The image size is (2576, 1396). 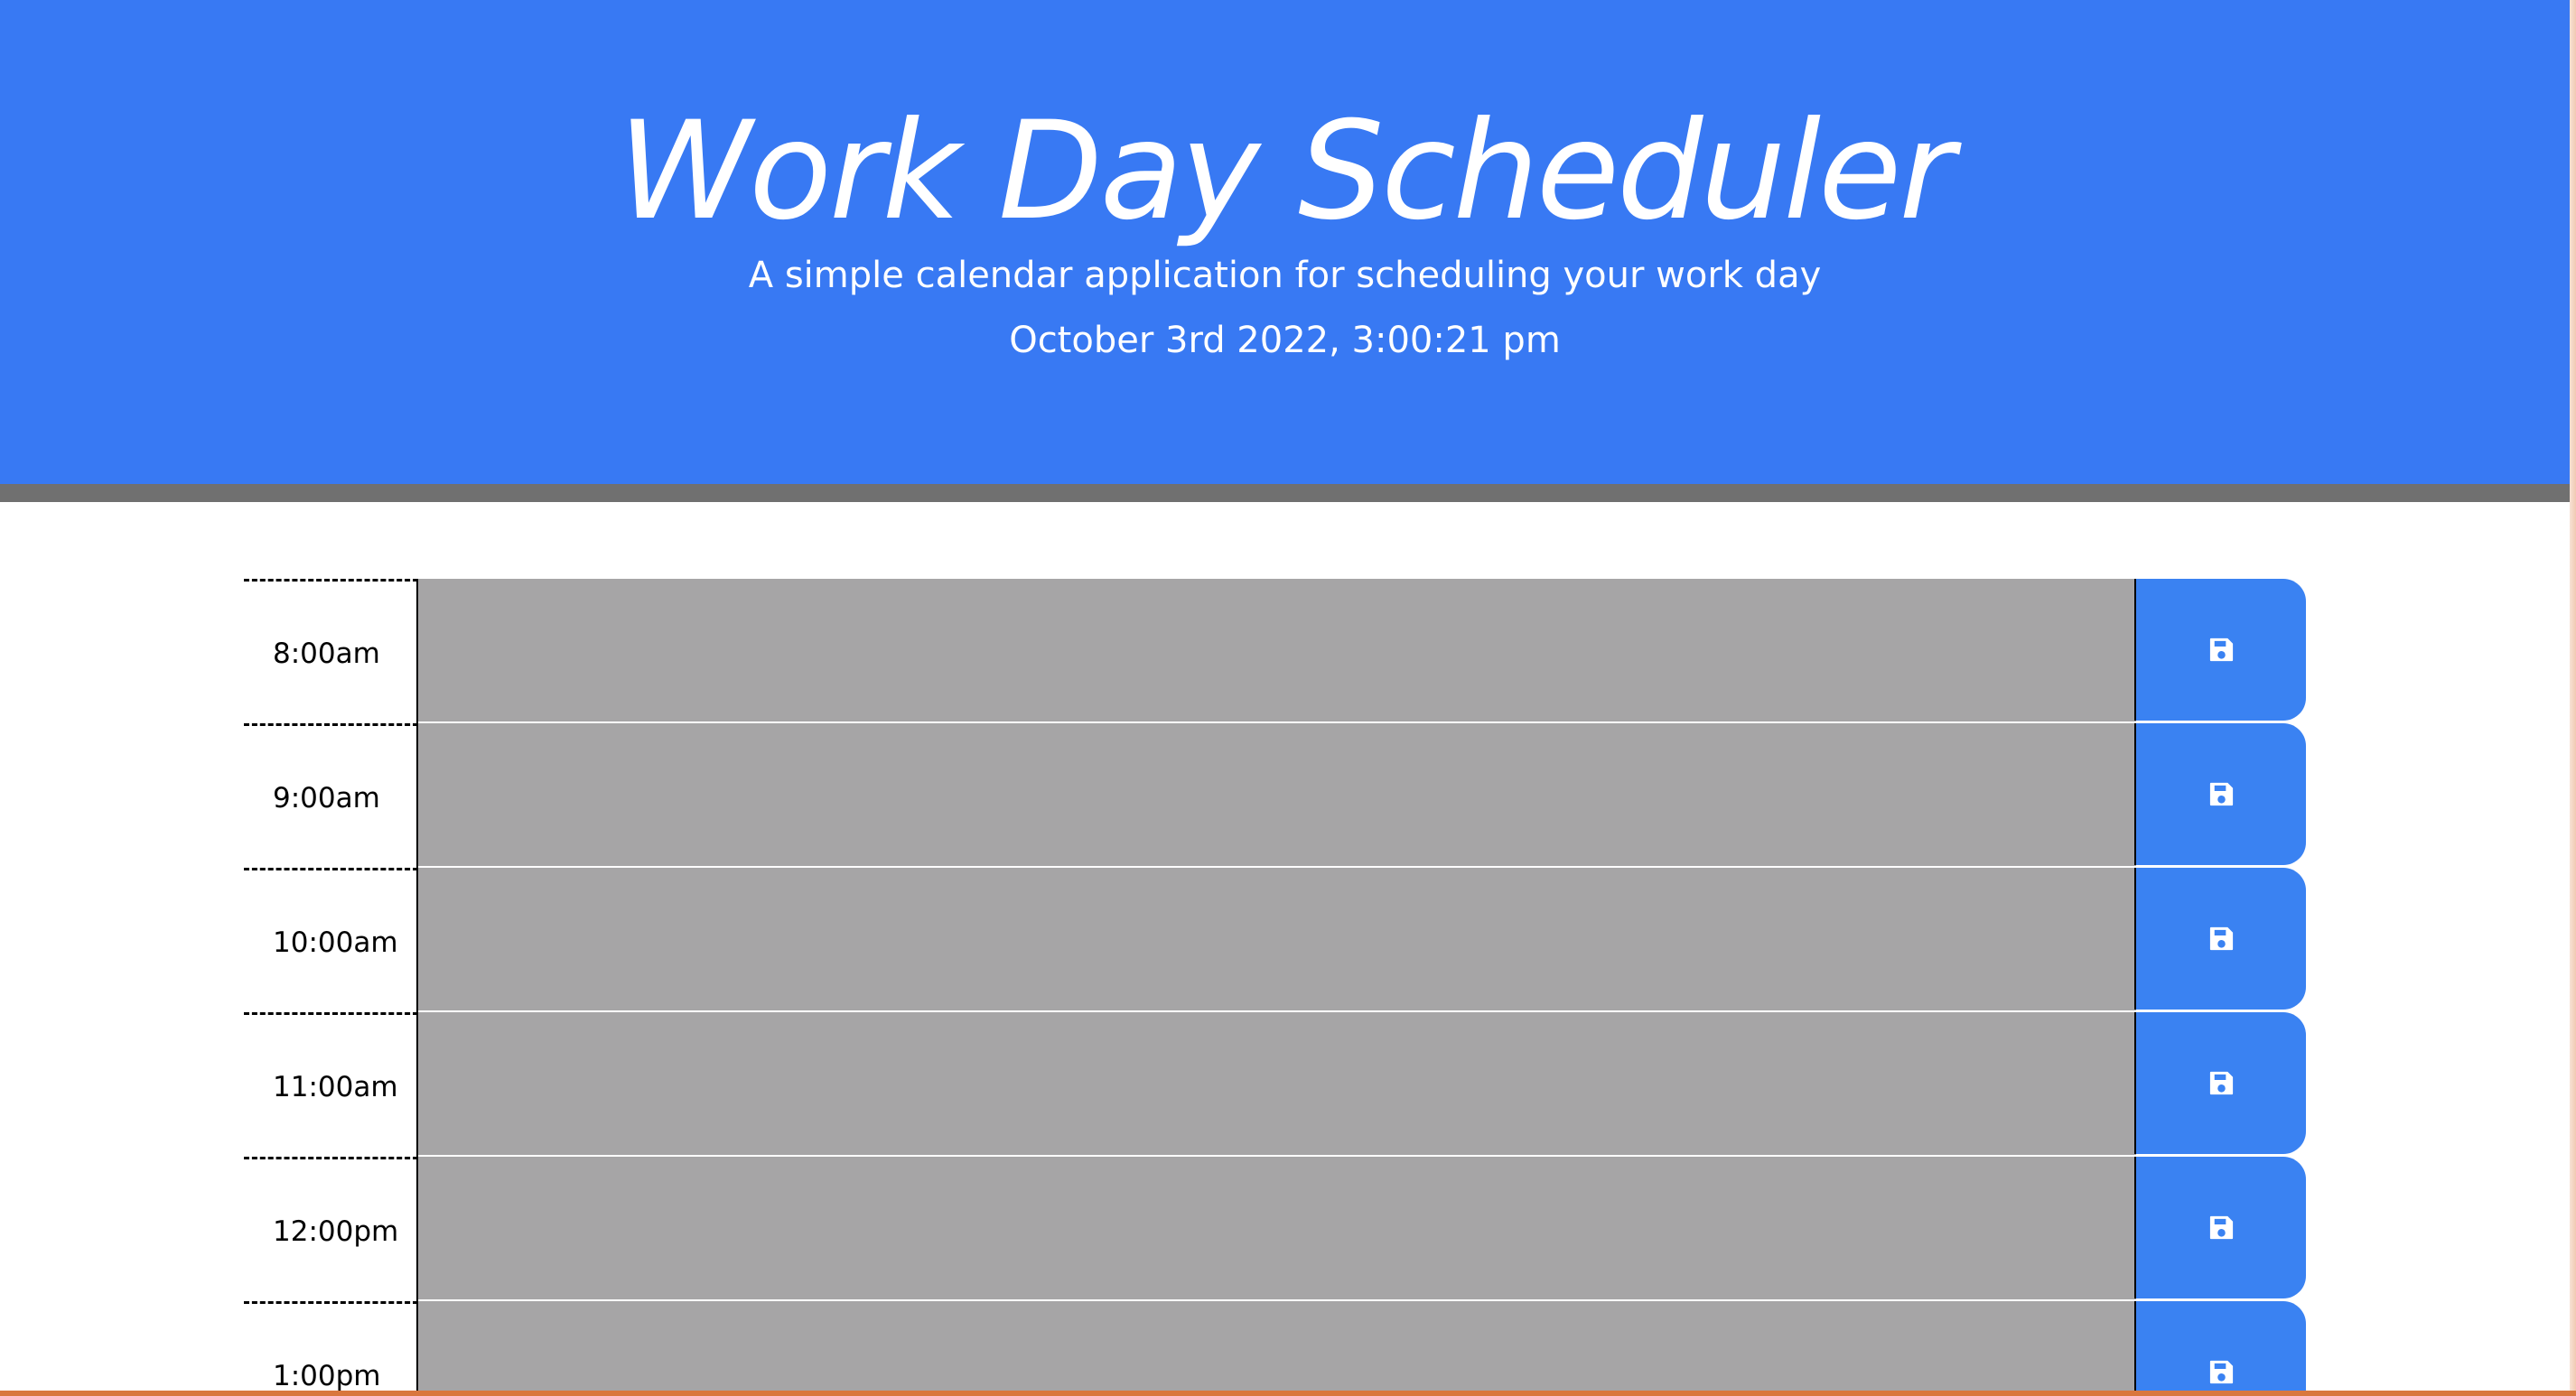 I want to click on timeblock-row: 1:00pm, so click(x=1275, y=1346).